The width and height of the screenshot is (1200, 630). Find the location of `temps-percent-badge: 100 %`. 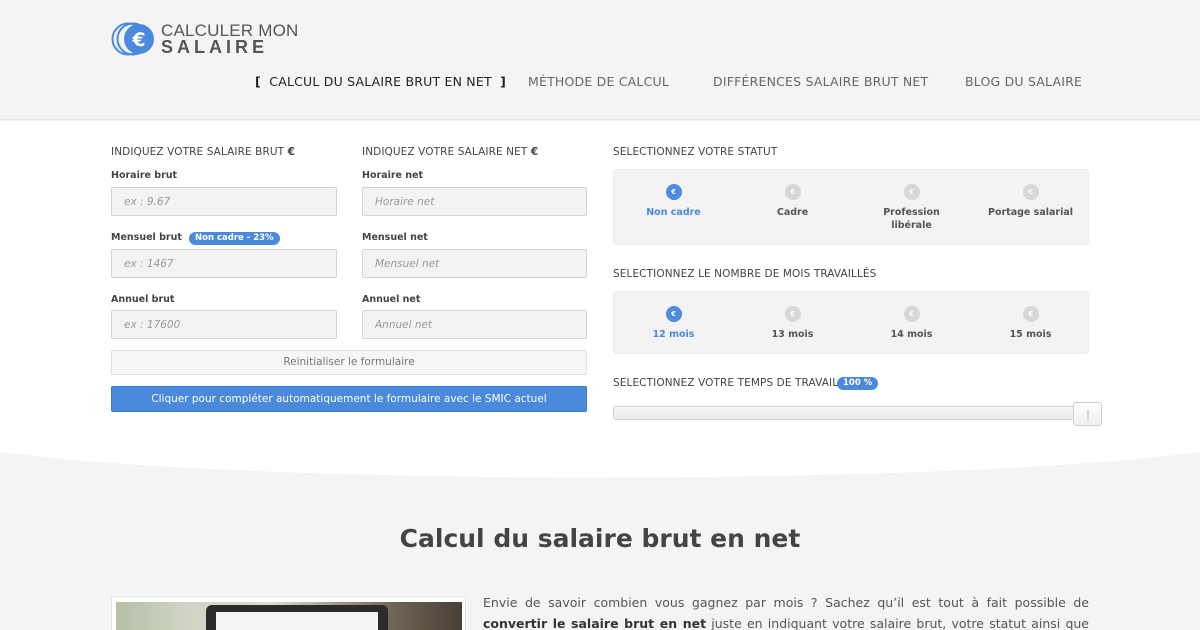

temps-percent-badge: 100 % is located at coordinates (858, 383).